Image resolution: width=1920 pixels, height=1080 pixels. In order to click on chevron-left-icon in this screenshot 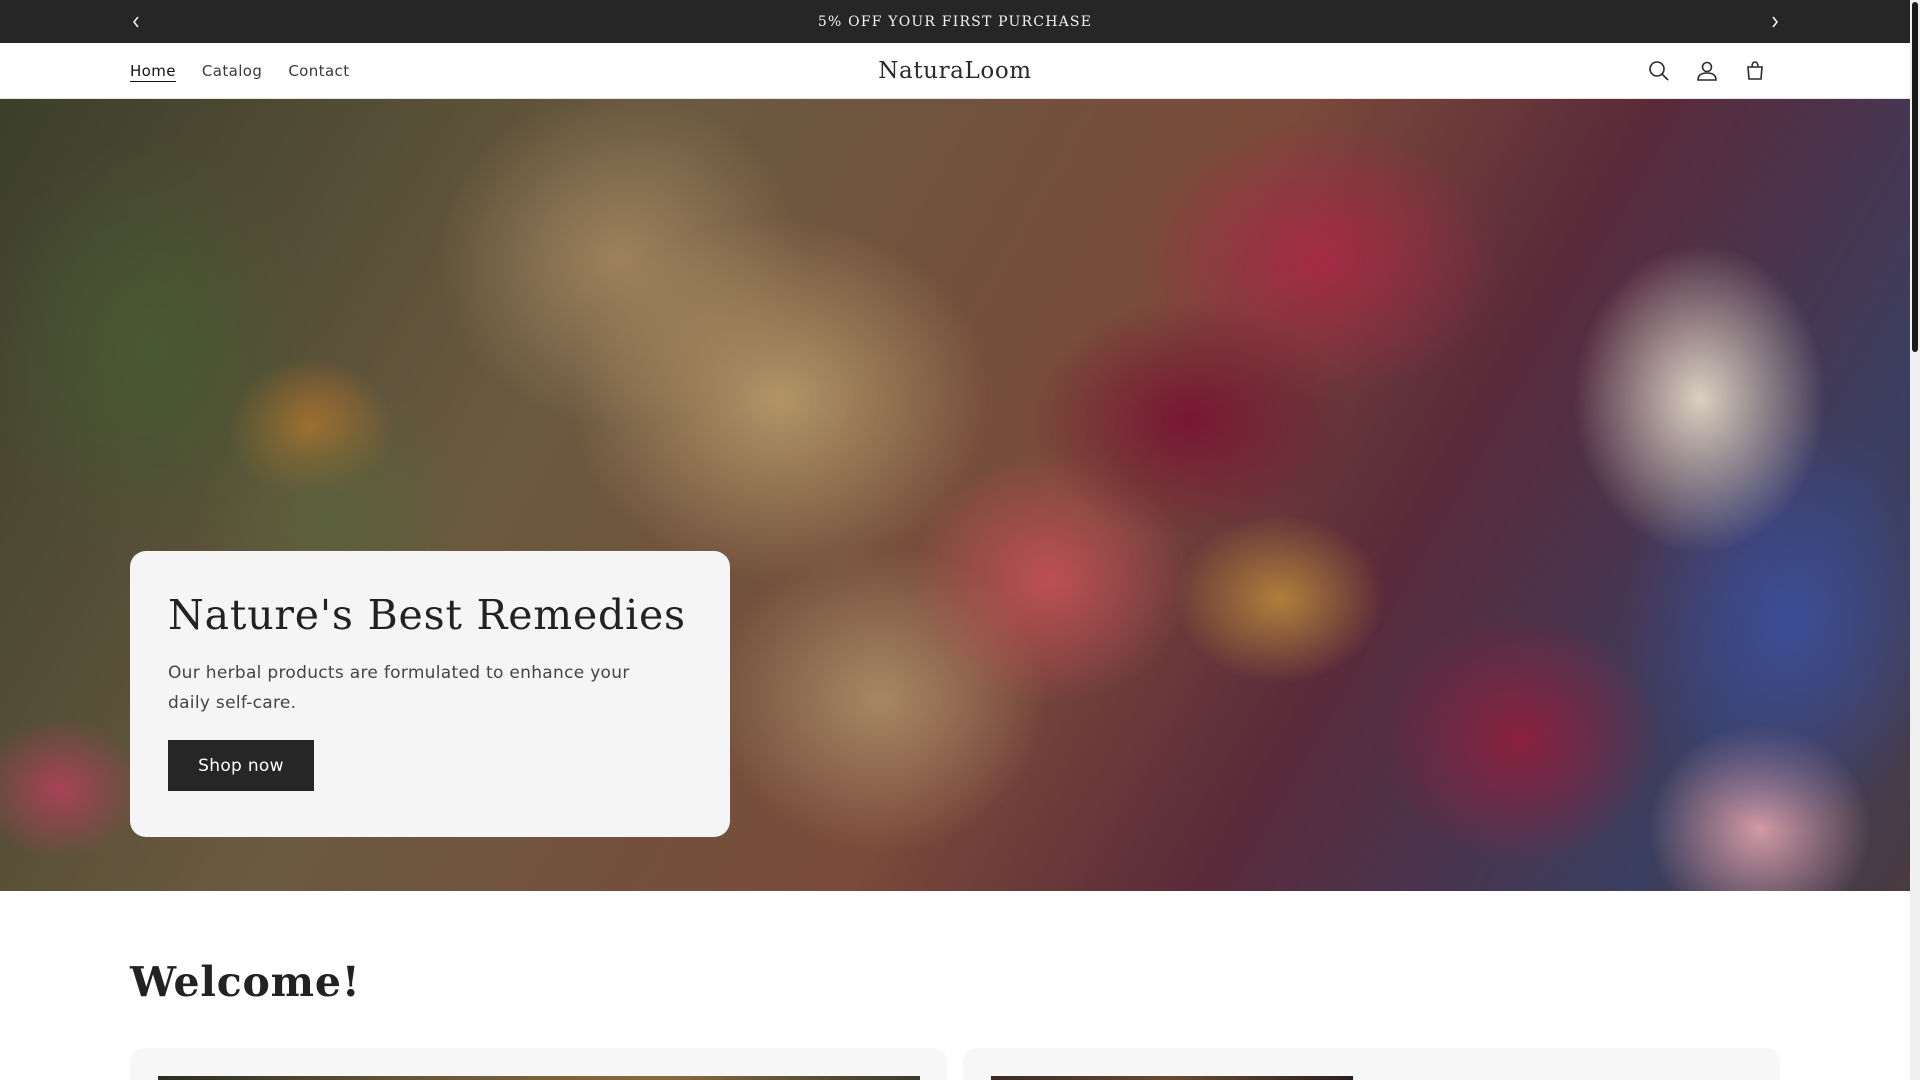, I will do `click(135, 22)`.